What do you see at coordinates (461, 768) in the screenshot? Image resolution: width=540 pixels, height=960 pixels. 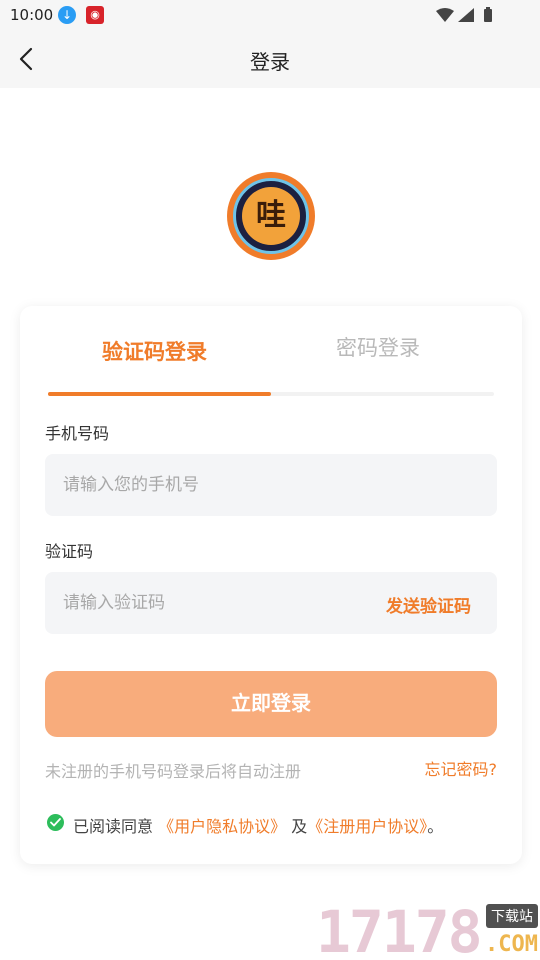 I see `forgot-password-link: 忘记密码?` at bounding box center [461, 768].